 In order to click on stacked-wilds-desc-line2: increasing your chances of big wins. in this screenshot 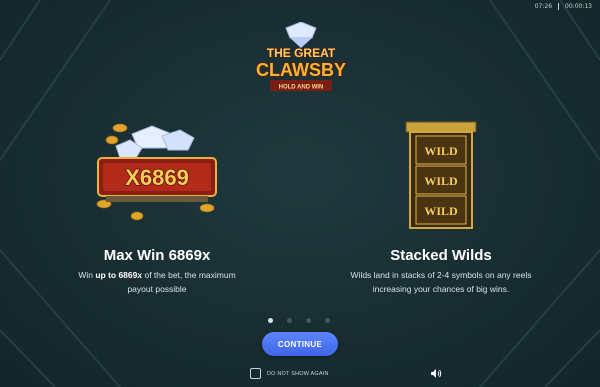, I will do `click(441, 289)`.